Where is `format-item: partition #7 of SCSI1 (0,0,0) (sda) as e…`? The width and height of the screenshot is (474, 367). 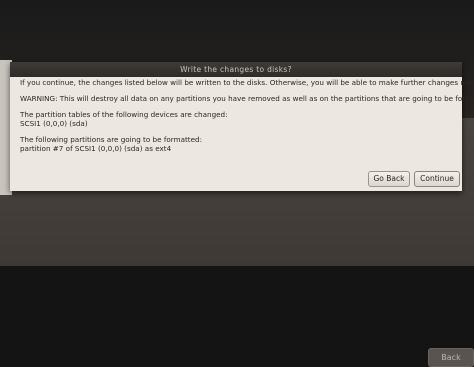 format-item: partition #7 of SCSI1 (0,0,0) (sda) as e… is located at coordinates (96, 148).